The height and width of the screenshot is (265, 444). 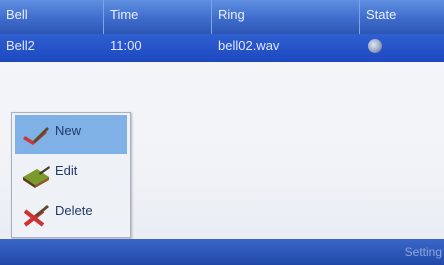 I want to click on menu-item-label: Edit, so click(x=66, y=170).